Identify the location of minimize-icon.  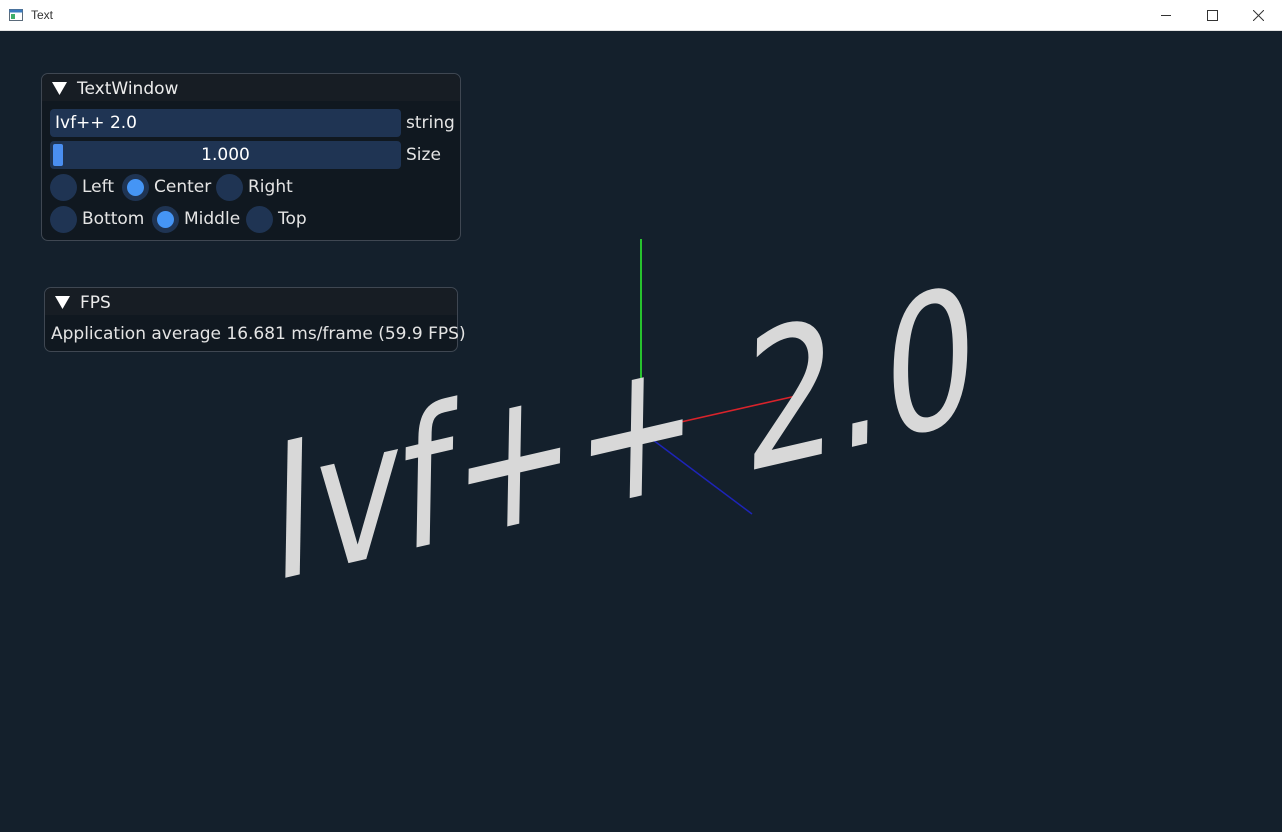
(1166, 15).